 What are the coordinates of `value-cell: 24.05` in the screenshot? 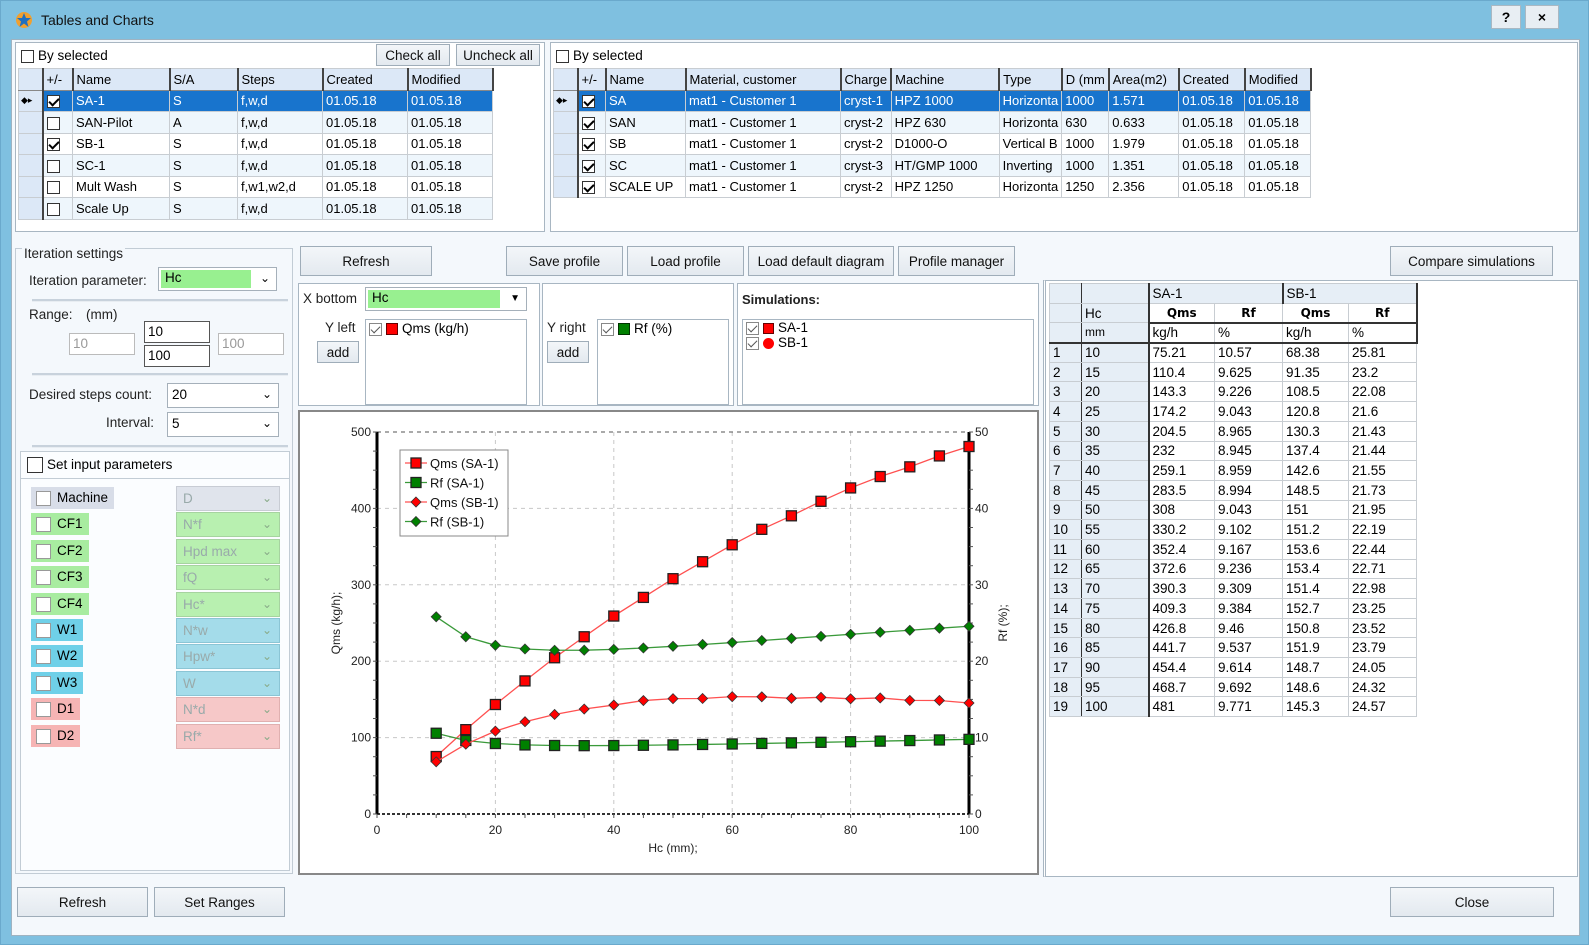 It's located at (1382, 667).